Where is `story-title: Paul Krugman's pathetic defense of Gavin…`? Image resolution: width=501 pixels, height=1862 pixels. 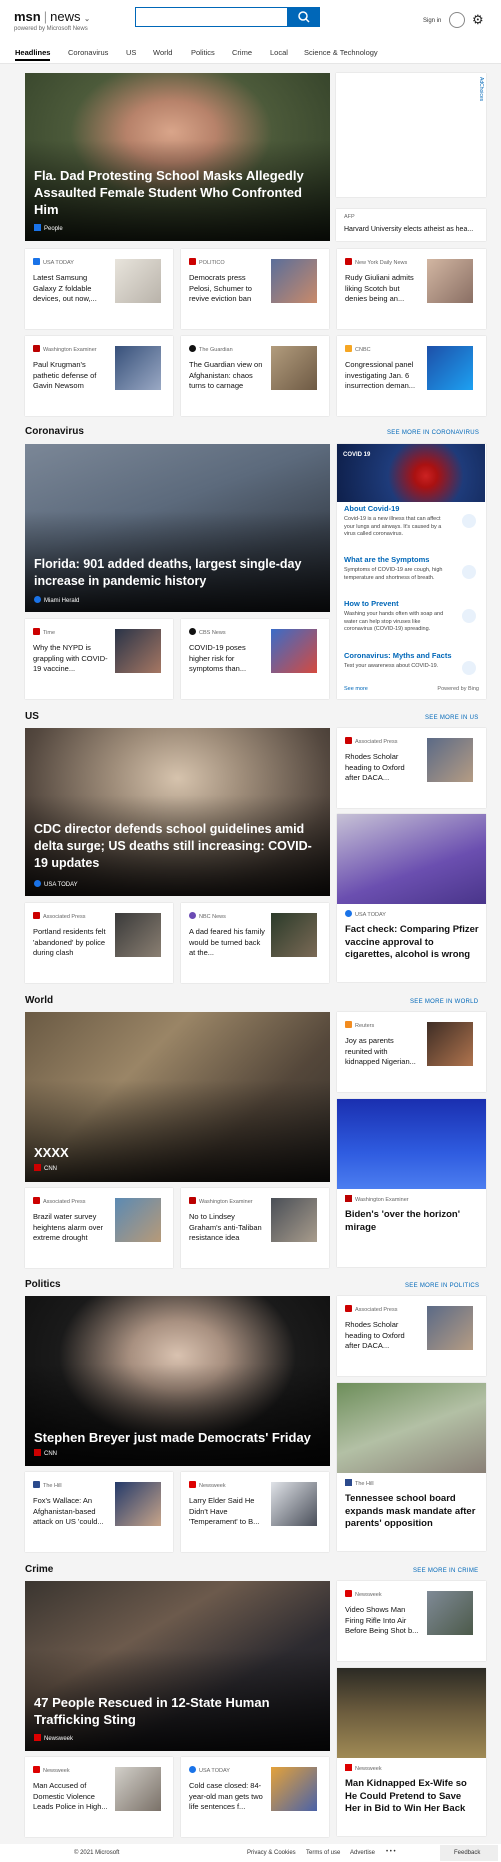
story-title: Paul Krugman's pathetic defense of Gavin… is located at coordinates (65, 375).